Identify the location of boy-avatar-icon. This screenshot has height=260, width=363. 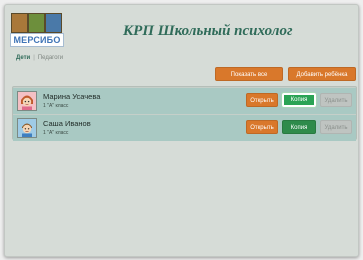
(27, 128).